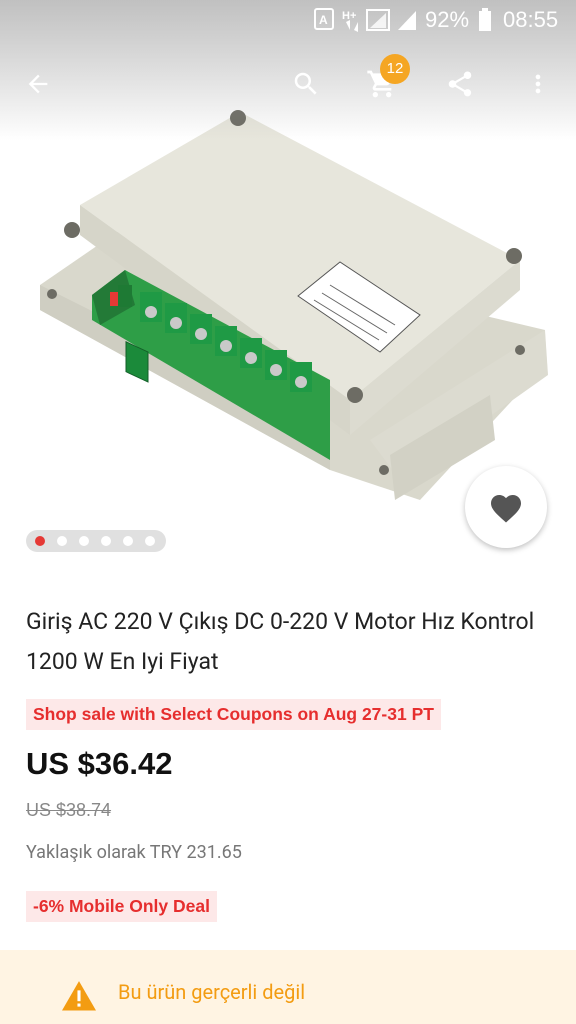 The height and width of the screenshot is (1024, 576). I want to click on mobile-deal-badge: -6% Mobile Only Deal, so click(121, 906).